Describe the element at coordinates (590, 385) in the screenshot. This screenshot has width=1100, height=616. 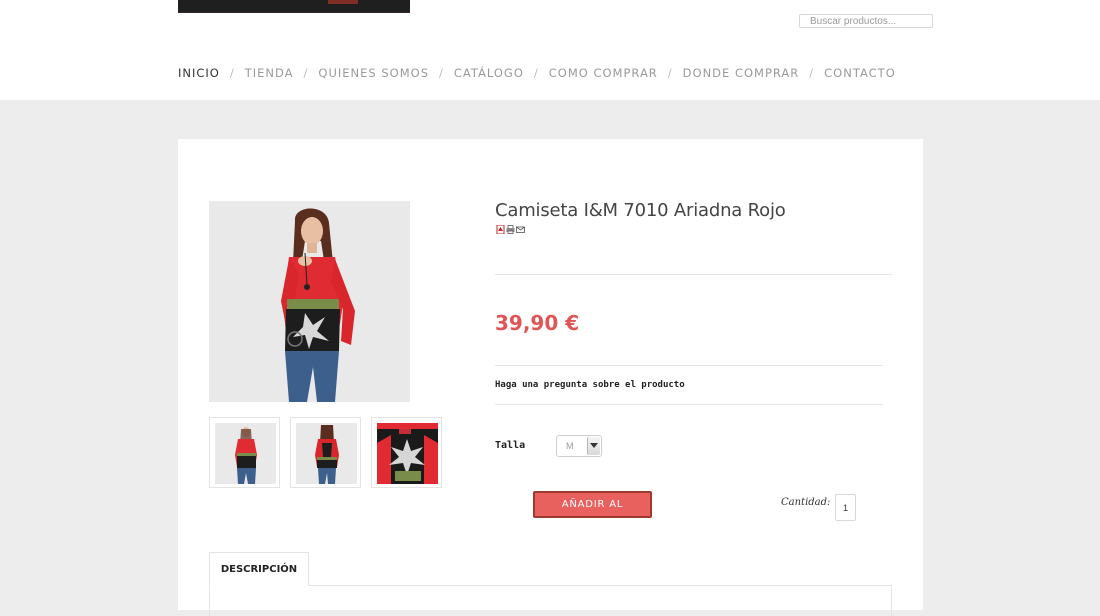
I see `ask-question-link: Haga una pregunta sobre el producto` at that location.